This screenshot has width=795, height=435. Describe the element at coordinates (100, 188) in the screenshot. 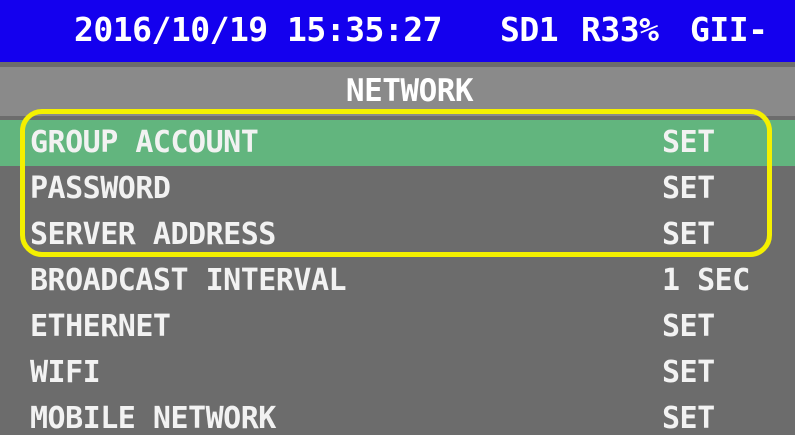

I see `menu-item-label: PASSWORD` at that location.